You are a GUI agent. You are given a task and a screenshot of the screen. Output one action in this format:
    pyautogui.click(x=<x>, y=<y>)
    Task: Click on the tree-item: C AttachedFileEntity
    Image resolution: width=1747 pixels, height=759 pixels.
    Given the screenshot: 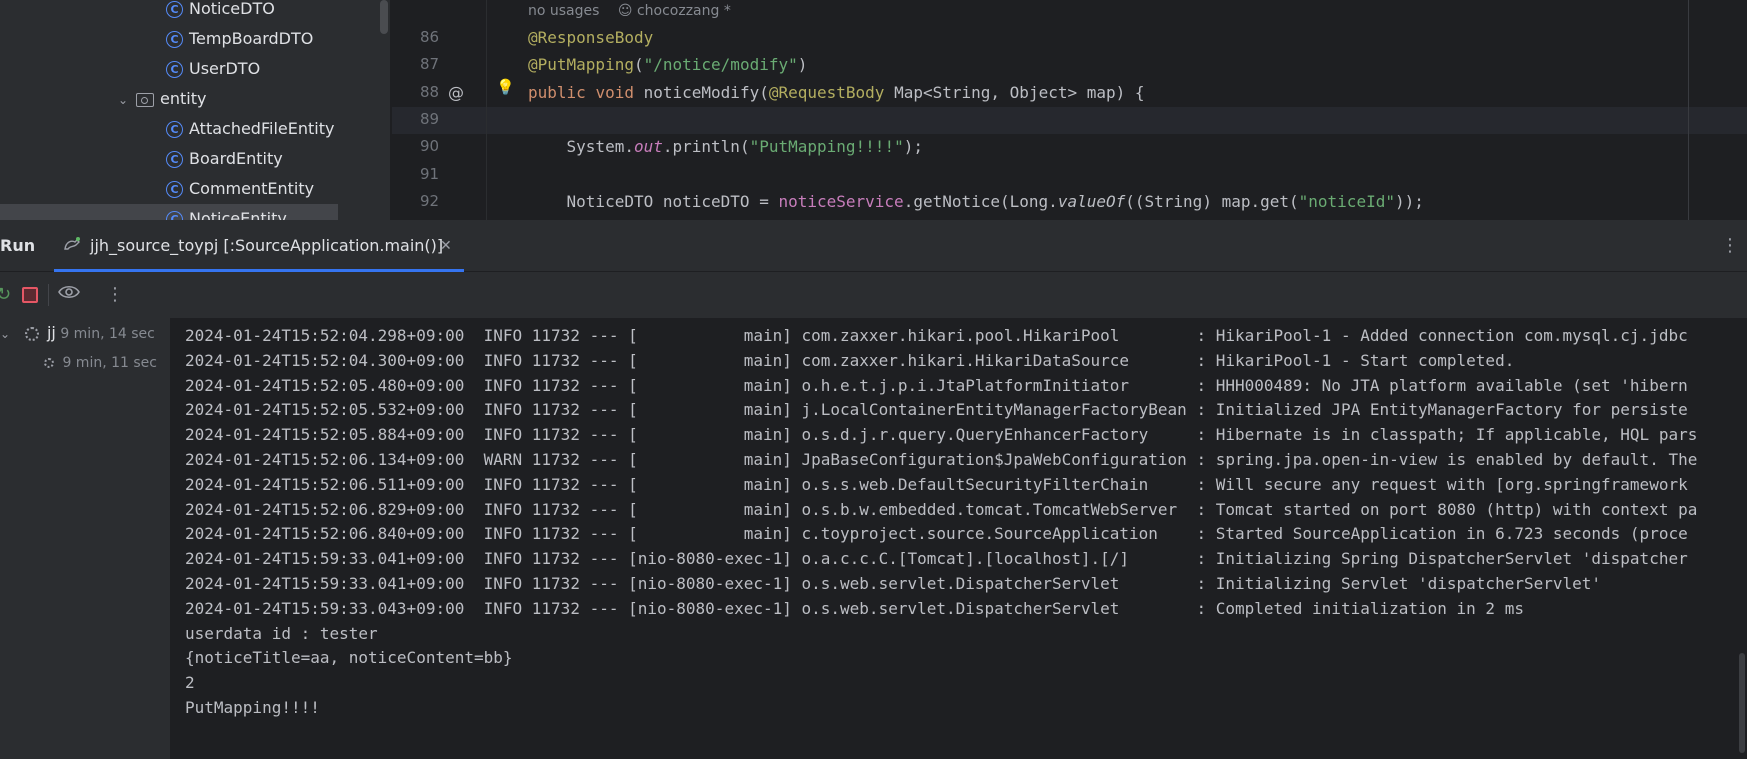 What is the action you would take?
    pyautogui.click(x=250, y=129)
    